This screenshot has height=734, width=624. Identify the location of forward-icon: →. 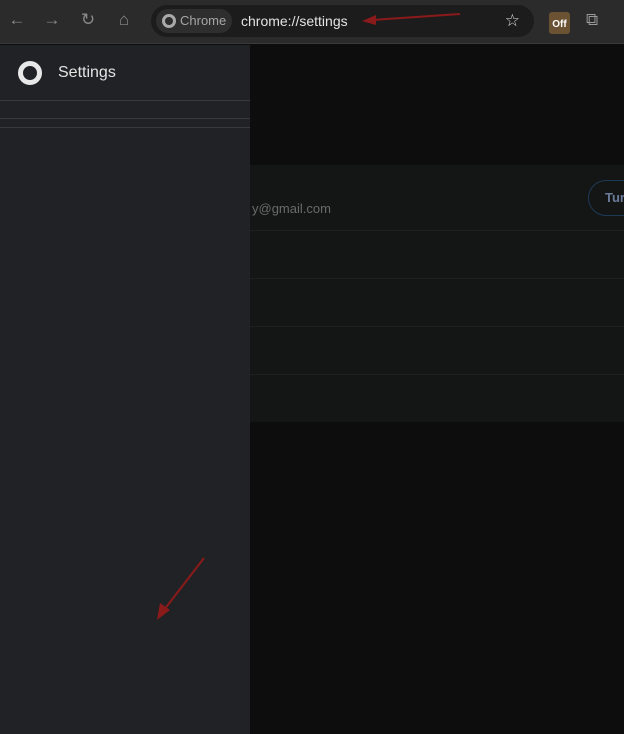
(52, 20).